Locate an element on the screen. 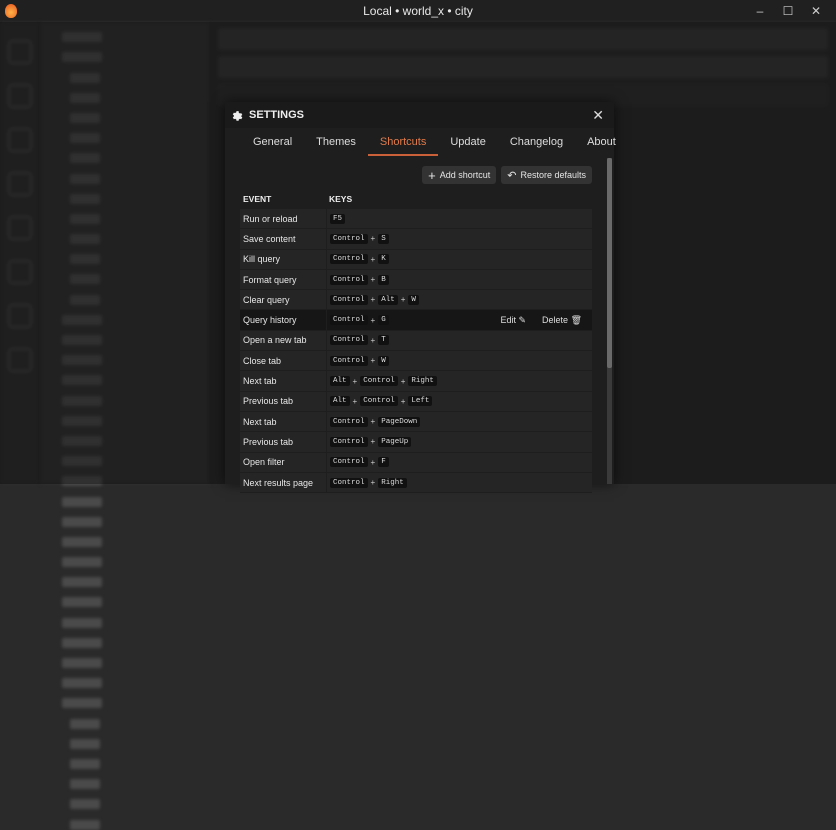 The image size is (836, 830). tab-shortcuts: Shortcuts is located at coordinates (403, 146).